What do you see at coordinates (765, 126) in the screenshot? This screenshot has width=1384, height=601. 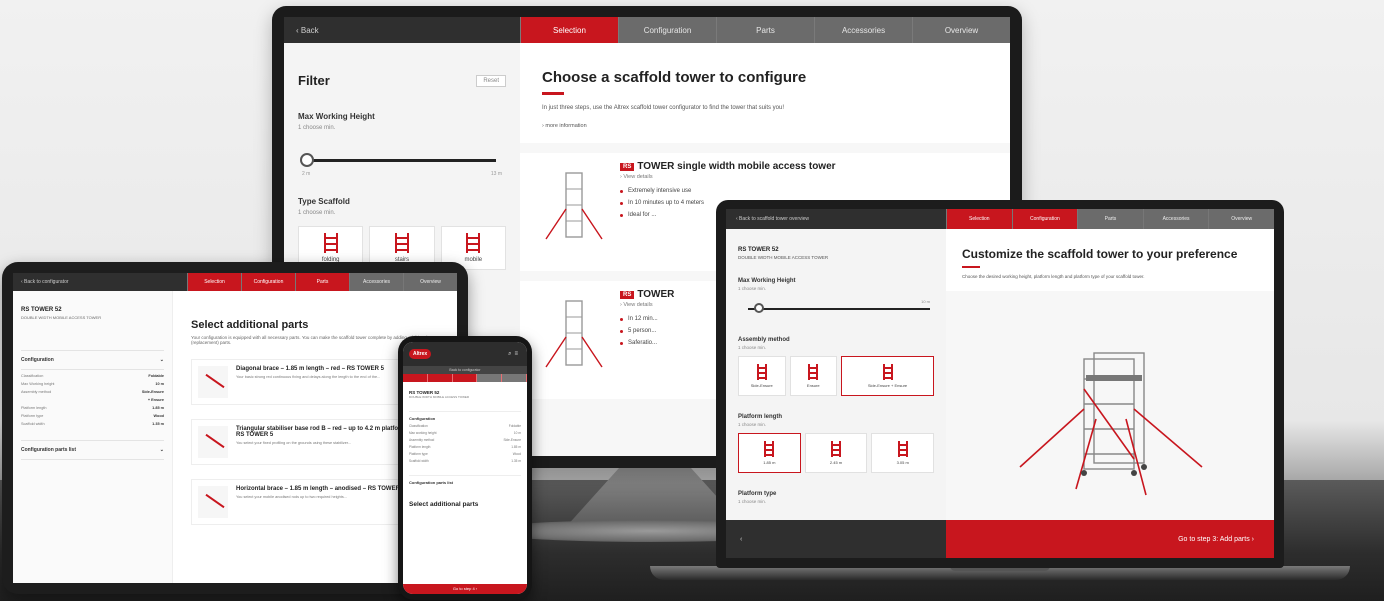 I see `more-info-link: › more information` at bounding box center [765, 126].